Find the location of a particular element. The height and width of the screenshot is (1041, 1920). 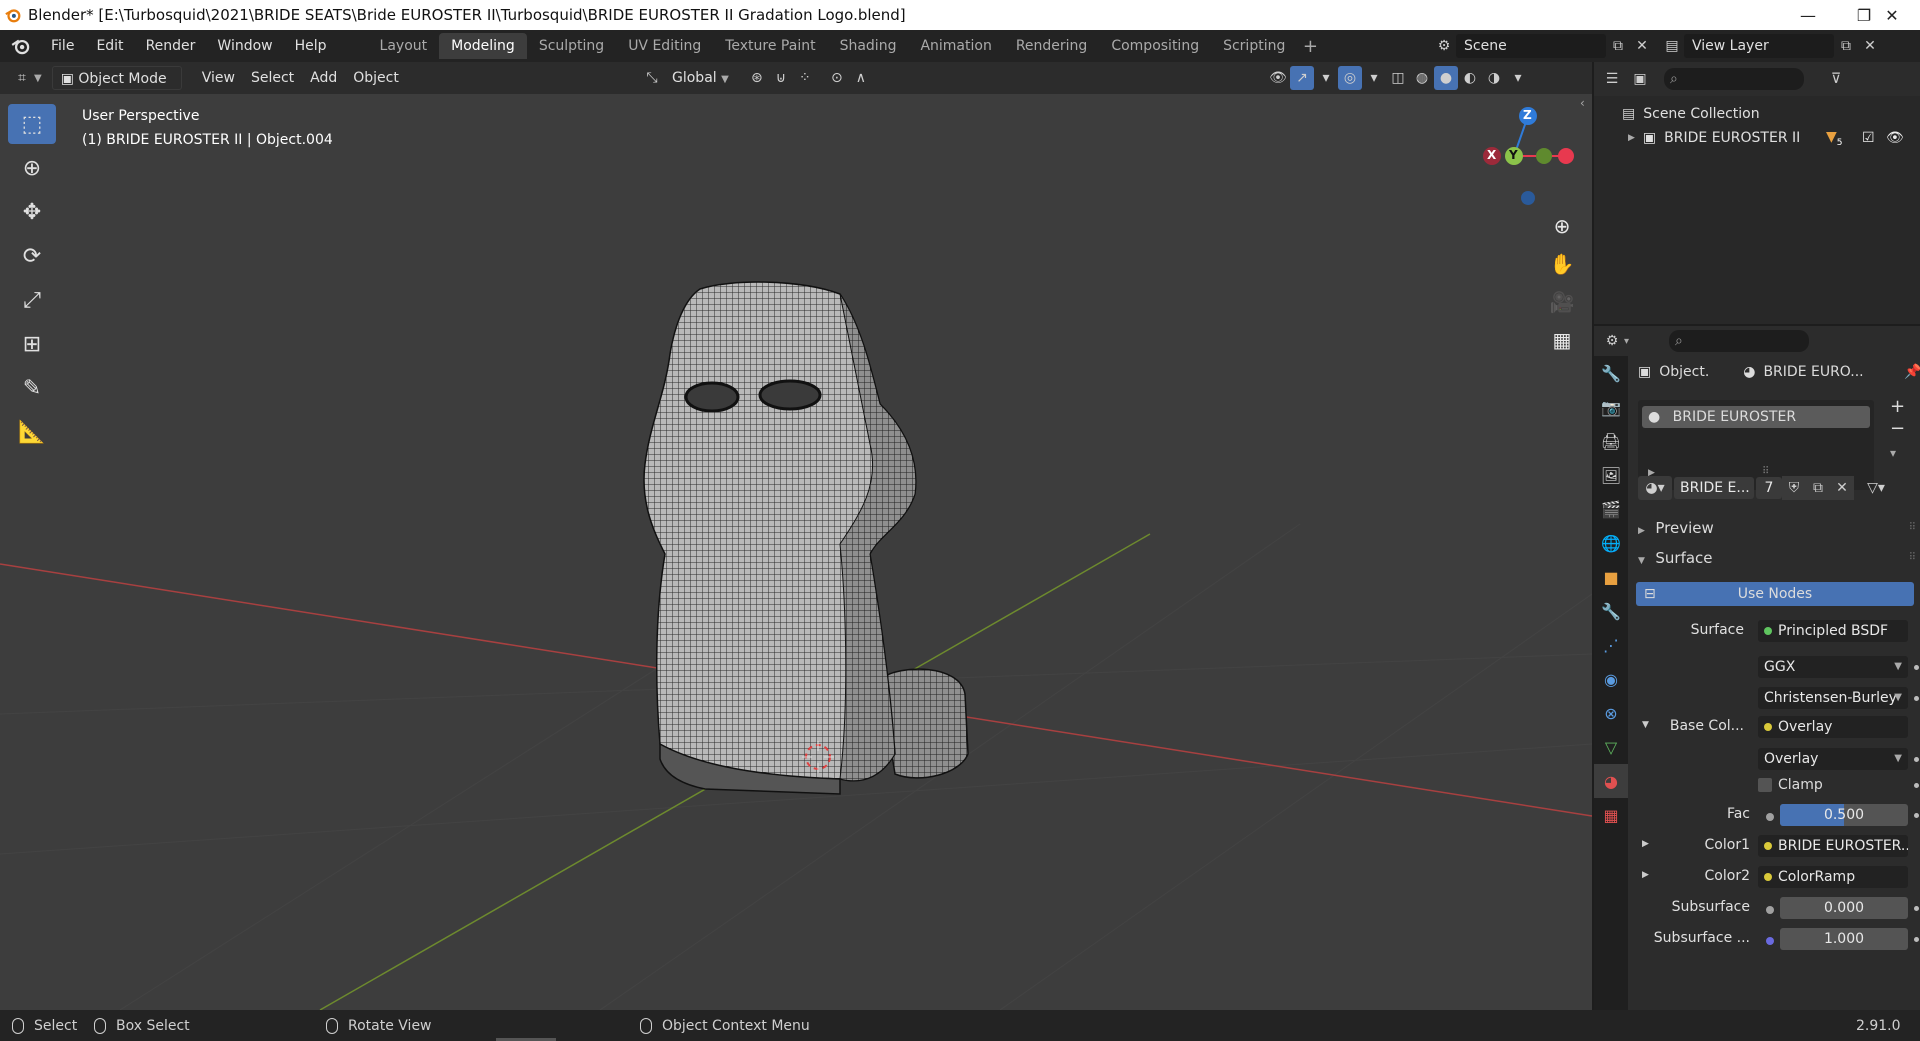

new-view-layer-icon: ⧉ is located at coordinates (1846, 46).